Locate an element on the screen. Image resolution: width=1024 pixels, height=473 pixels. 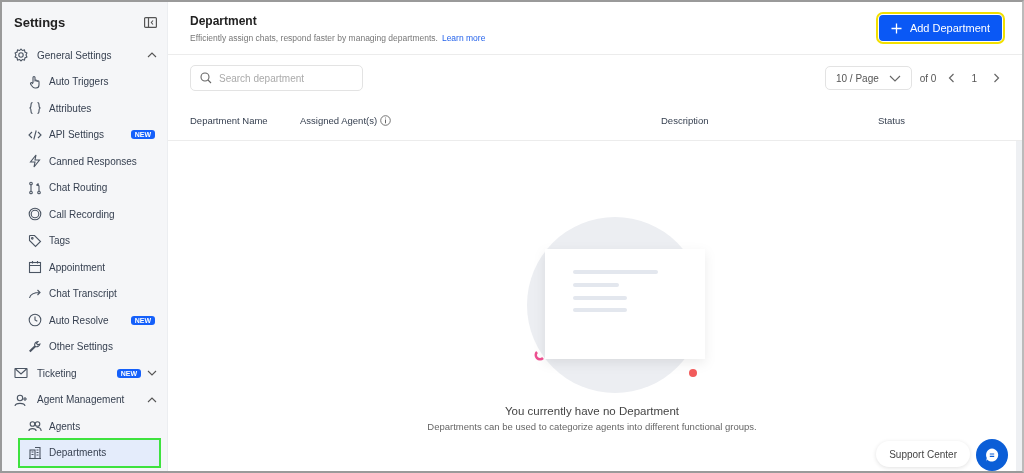
item-label: Departments is located at coordinates (78, 453).